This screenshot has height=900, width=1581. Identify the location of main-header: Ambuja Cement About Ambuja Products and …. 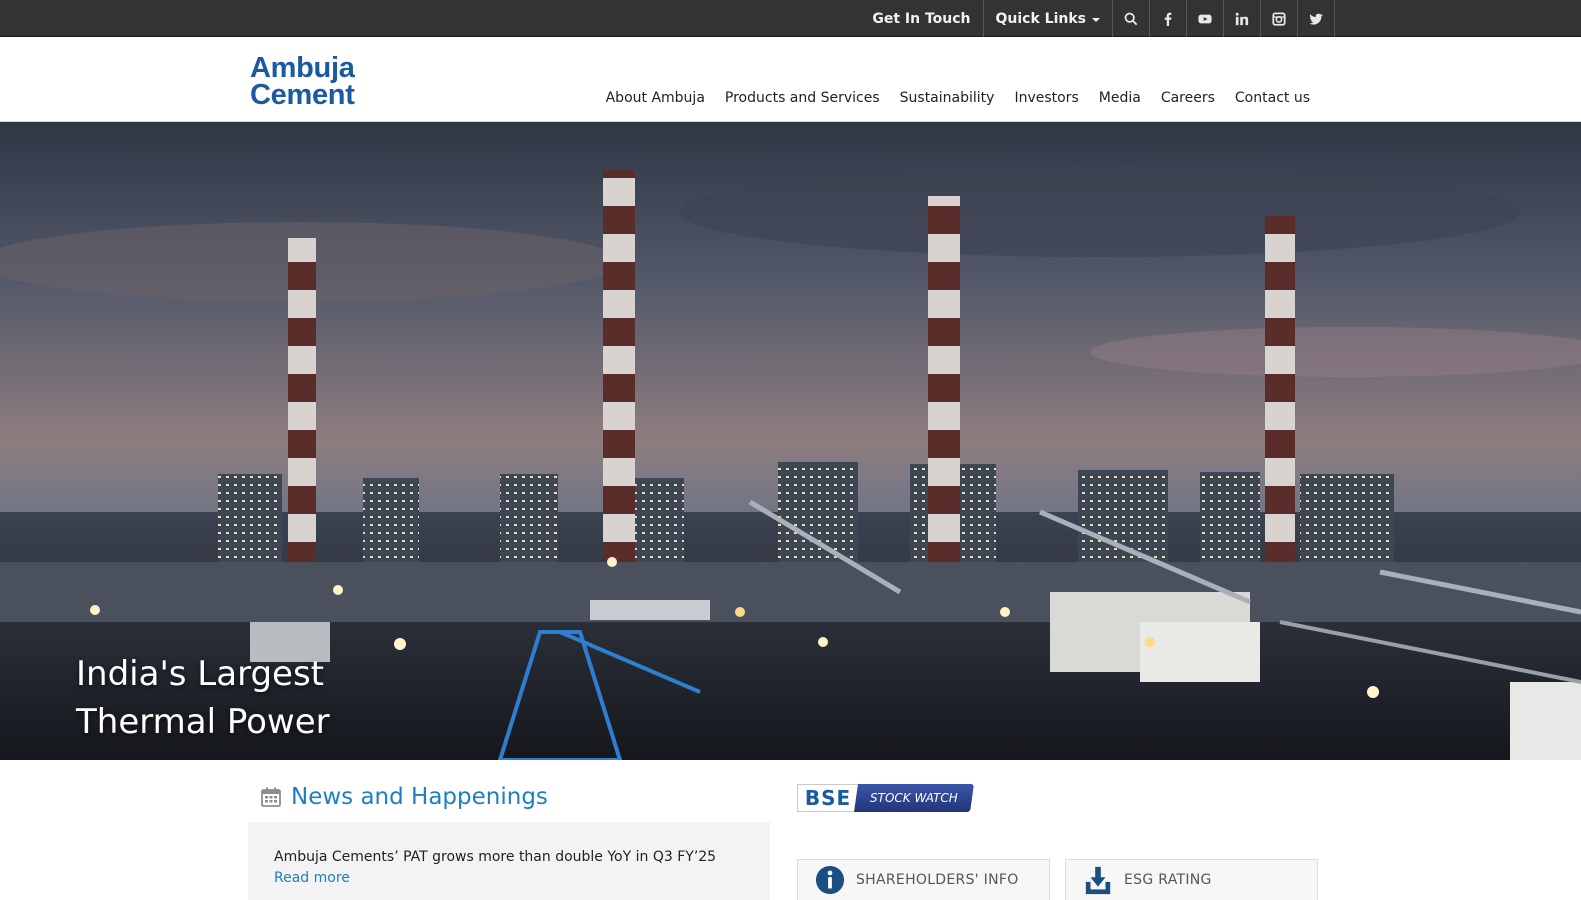
(790, 79).